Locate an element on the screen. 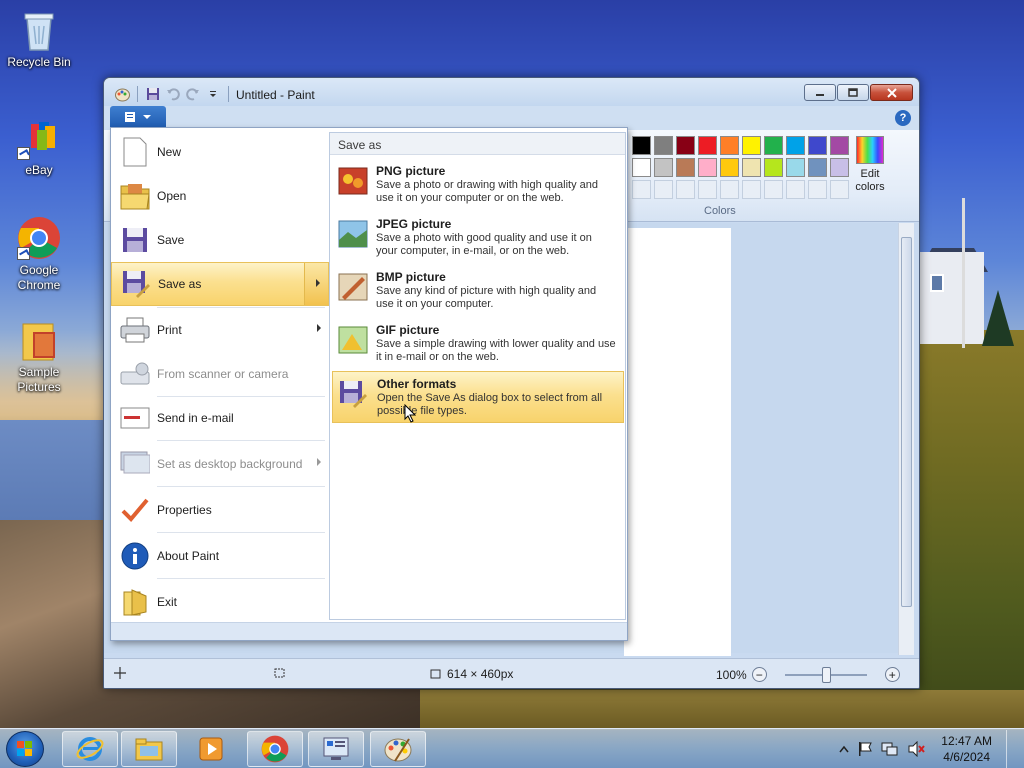  edit-colors-icon is located at coordinates (870, 150).